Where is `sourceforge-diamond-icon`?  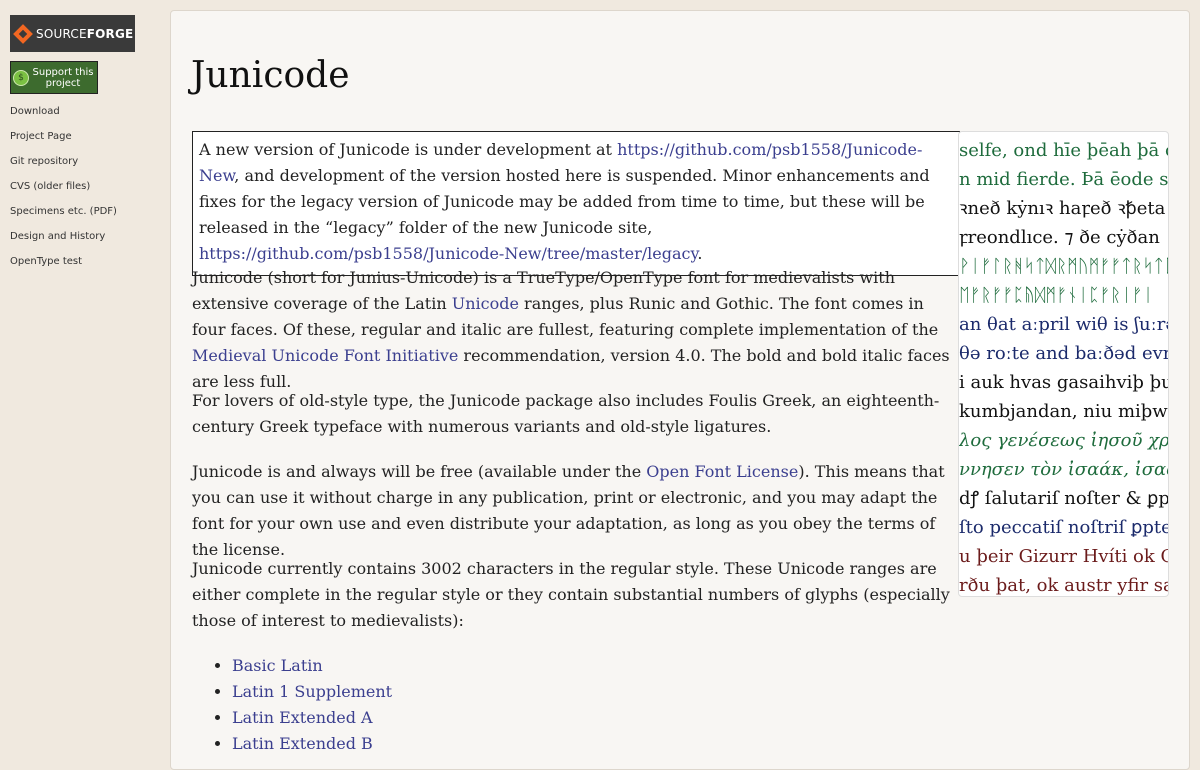 sourceforge-diamond-icon is located at coordinates (23, 33).